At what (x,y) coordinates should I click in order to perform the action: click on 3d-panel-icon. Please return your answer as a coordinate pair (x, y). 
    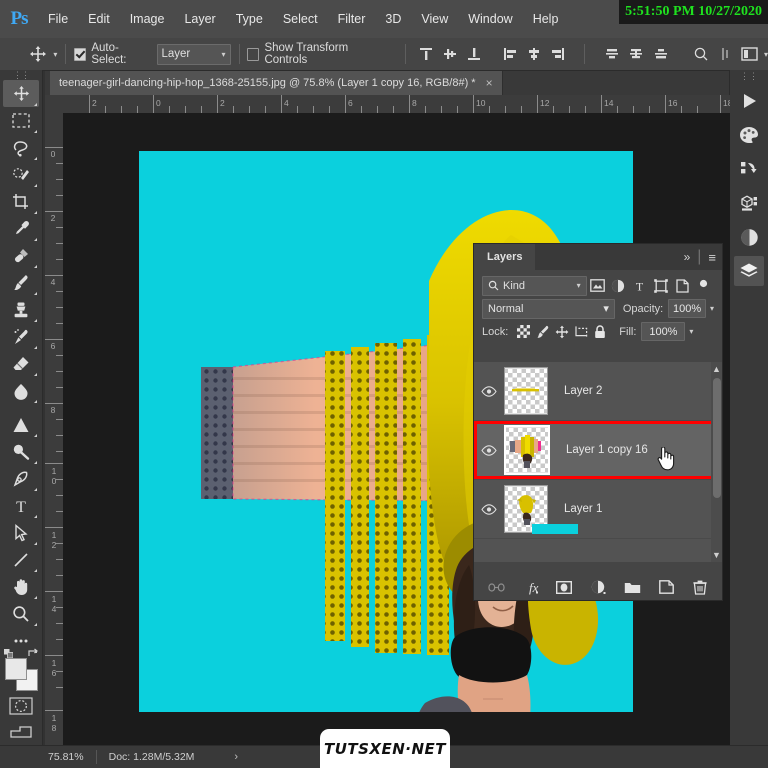
    Looking at the image, I should click on (749, 203).